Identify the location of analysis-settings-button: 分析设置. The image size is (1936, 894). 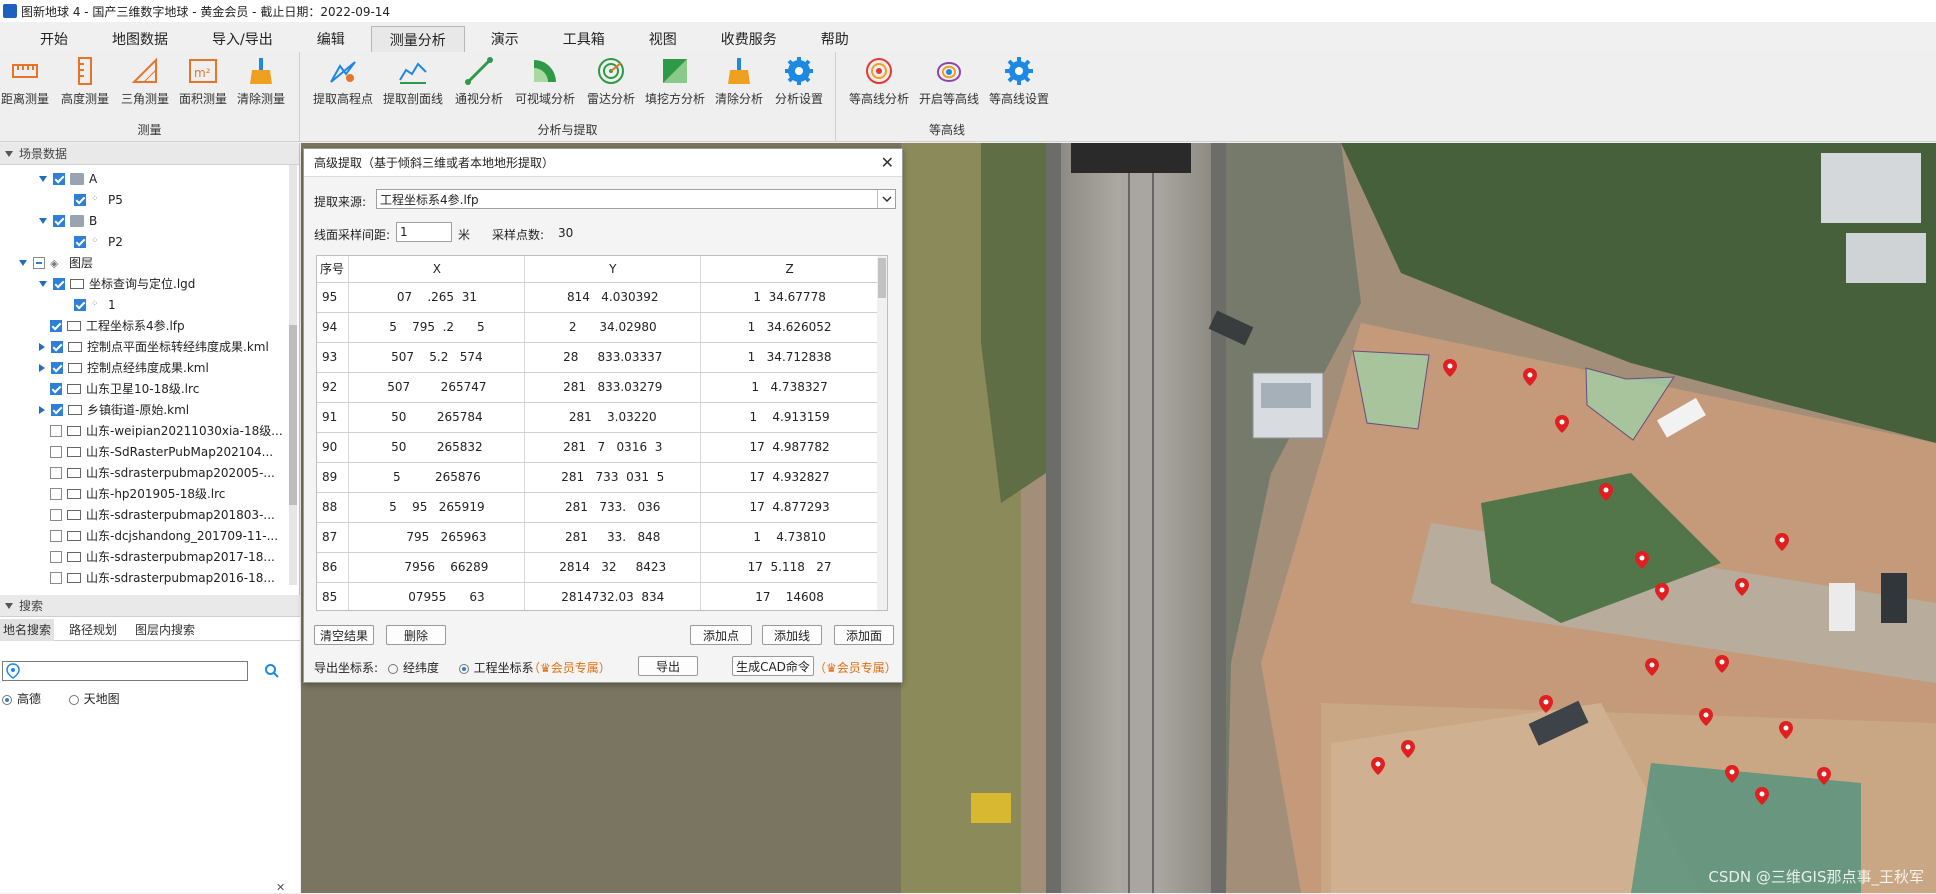
(799, 82).